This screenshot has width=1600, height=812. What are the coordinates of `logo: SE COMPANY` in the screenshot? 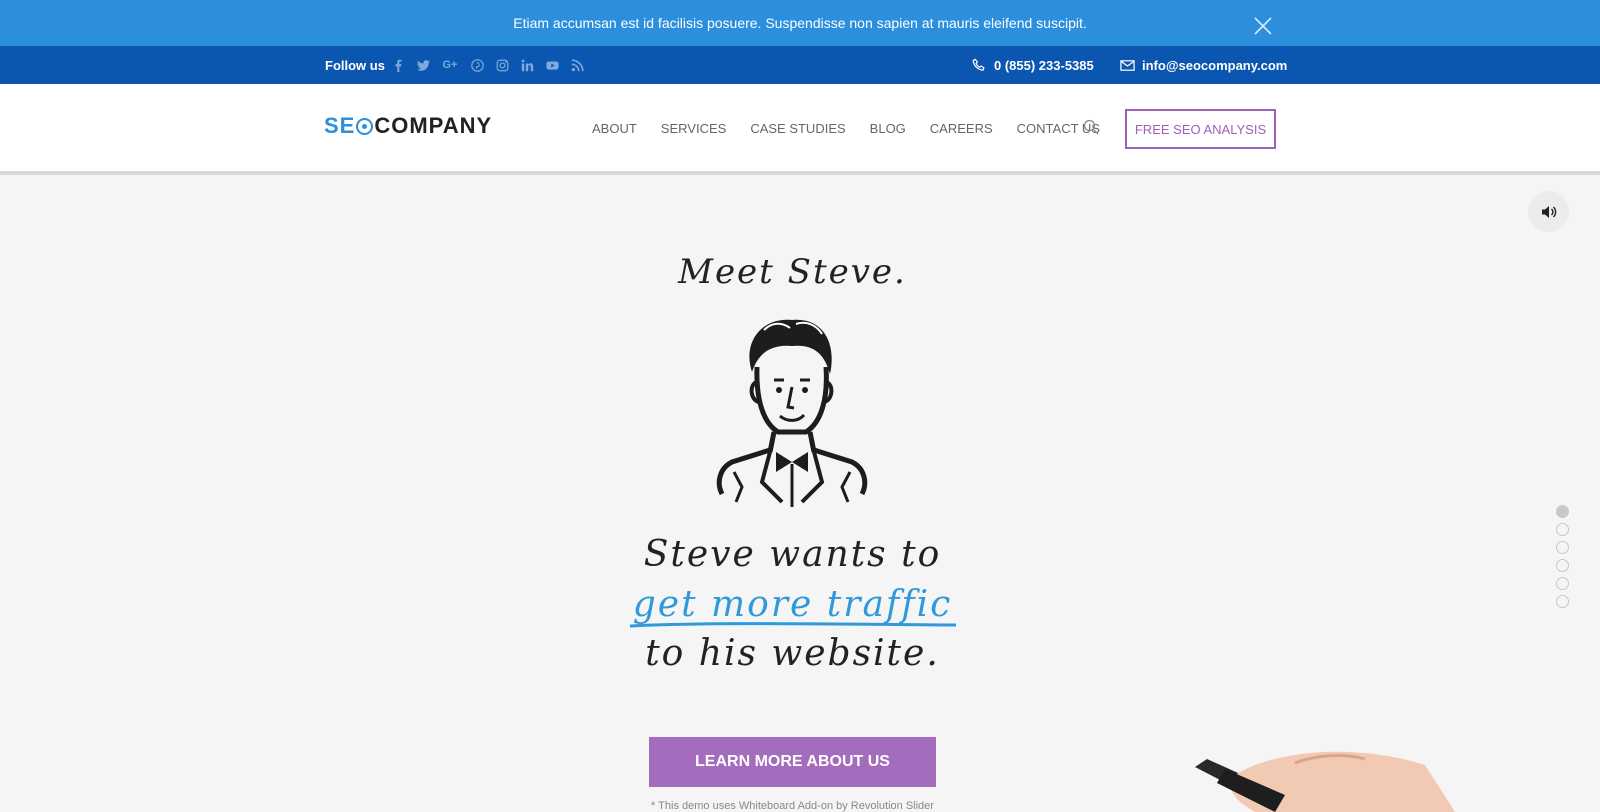 It's located at (408, 126).